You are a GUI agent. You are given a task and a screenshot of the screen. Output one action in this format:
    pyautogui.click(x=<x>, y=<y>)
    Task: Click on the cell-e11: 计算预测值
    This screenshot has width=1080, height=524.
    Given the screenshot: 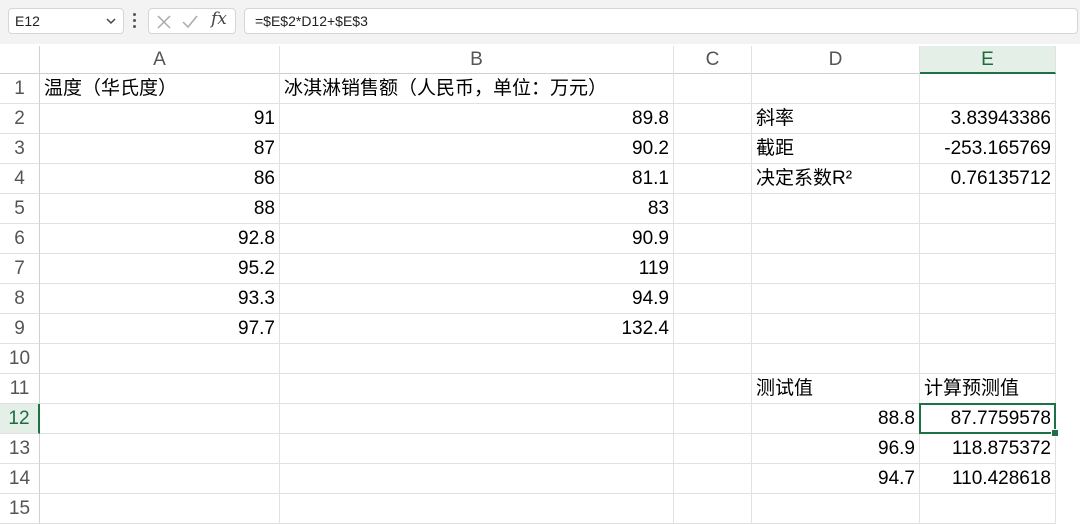 What is the action you would take?
    pyautogui.click(x=988, y=389)
    